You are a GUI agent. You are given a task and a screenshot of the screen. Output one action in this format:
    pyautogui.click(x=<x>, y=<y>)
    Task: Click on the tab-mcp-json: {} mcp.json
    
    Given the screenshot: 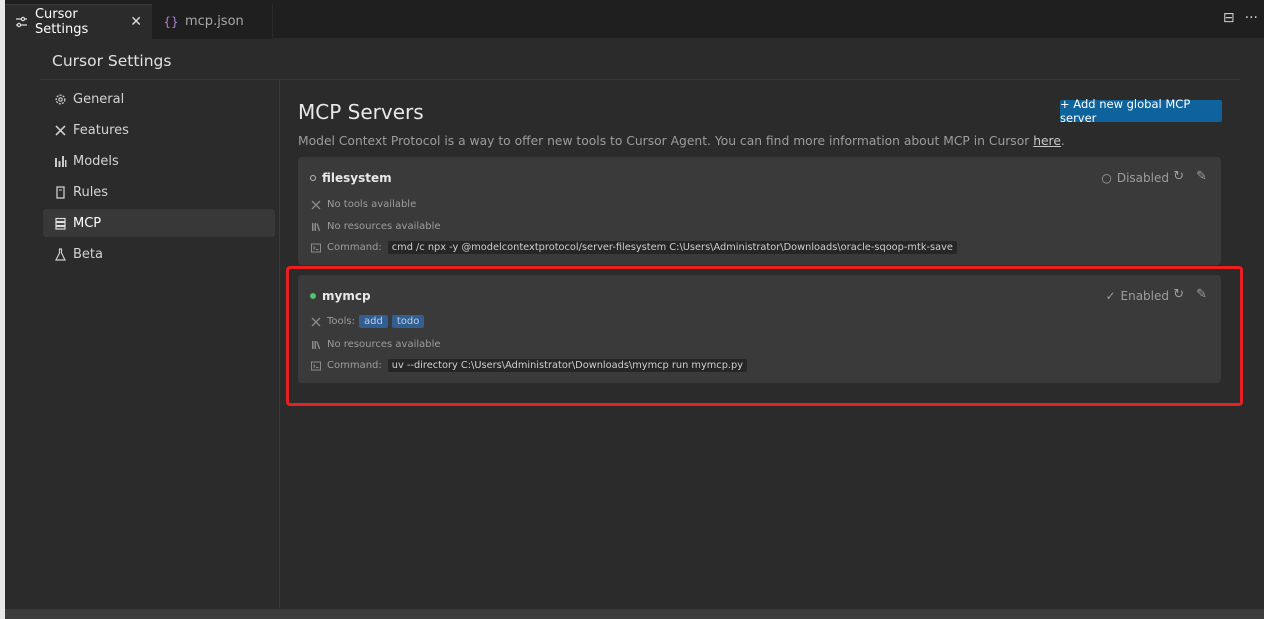 What is the action you would take?
    pyautogui.click(x=213, y=21)
    